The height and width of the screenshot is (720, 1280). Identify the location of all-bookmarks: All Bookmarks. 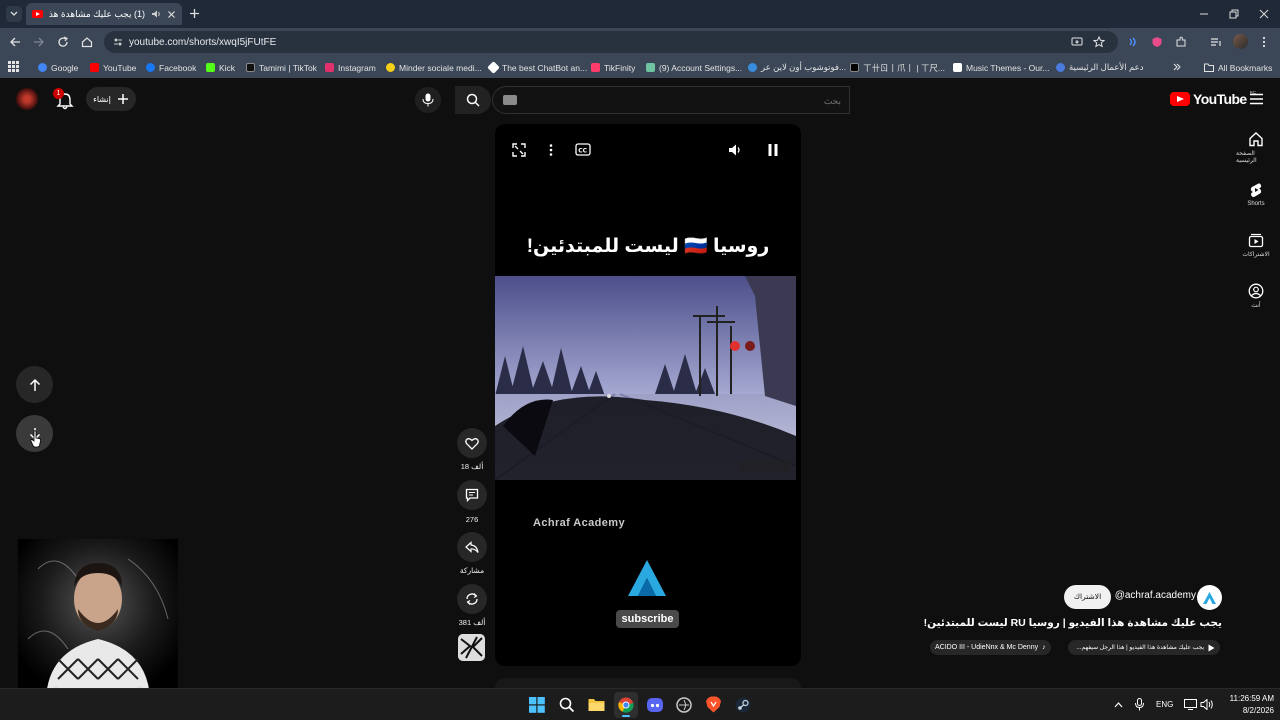
(1238, 67).